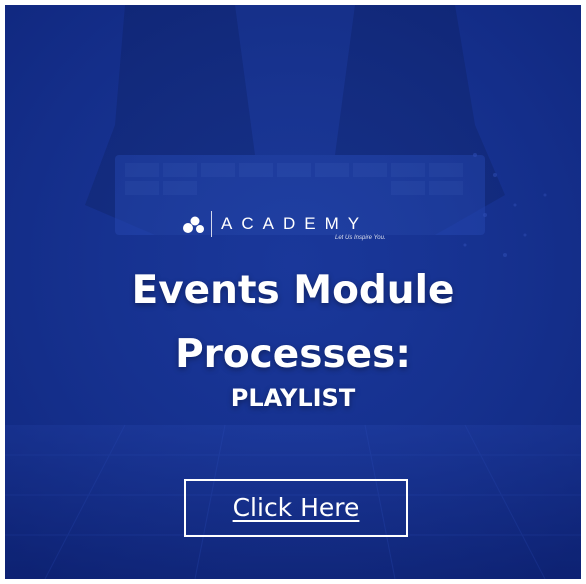 This screenshot has width=586, height=584. I want to click on click-here-button: Click Here, so click(296, 508).